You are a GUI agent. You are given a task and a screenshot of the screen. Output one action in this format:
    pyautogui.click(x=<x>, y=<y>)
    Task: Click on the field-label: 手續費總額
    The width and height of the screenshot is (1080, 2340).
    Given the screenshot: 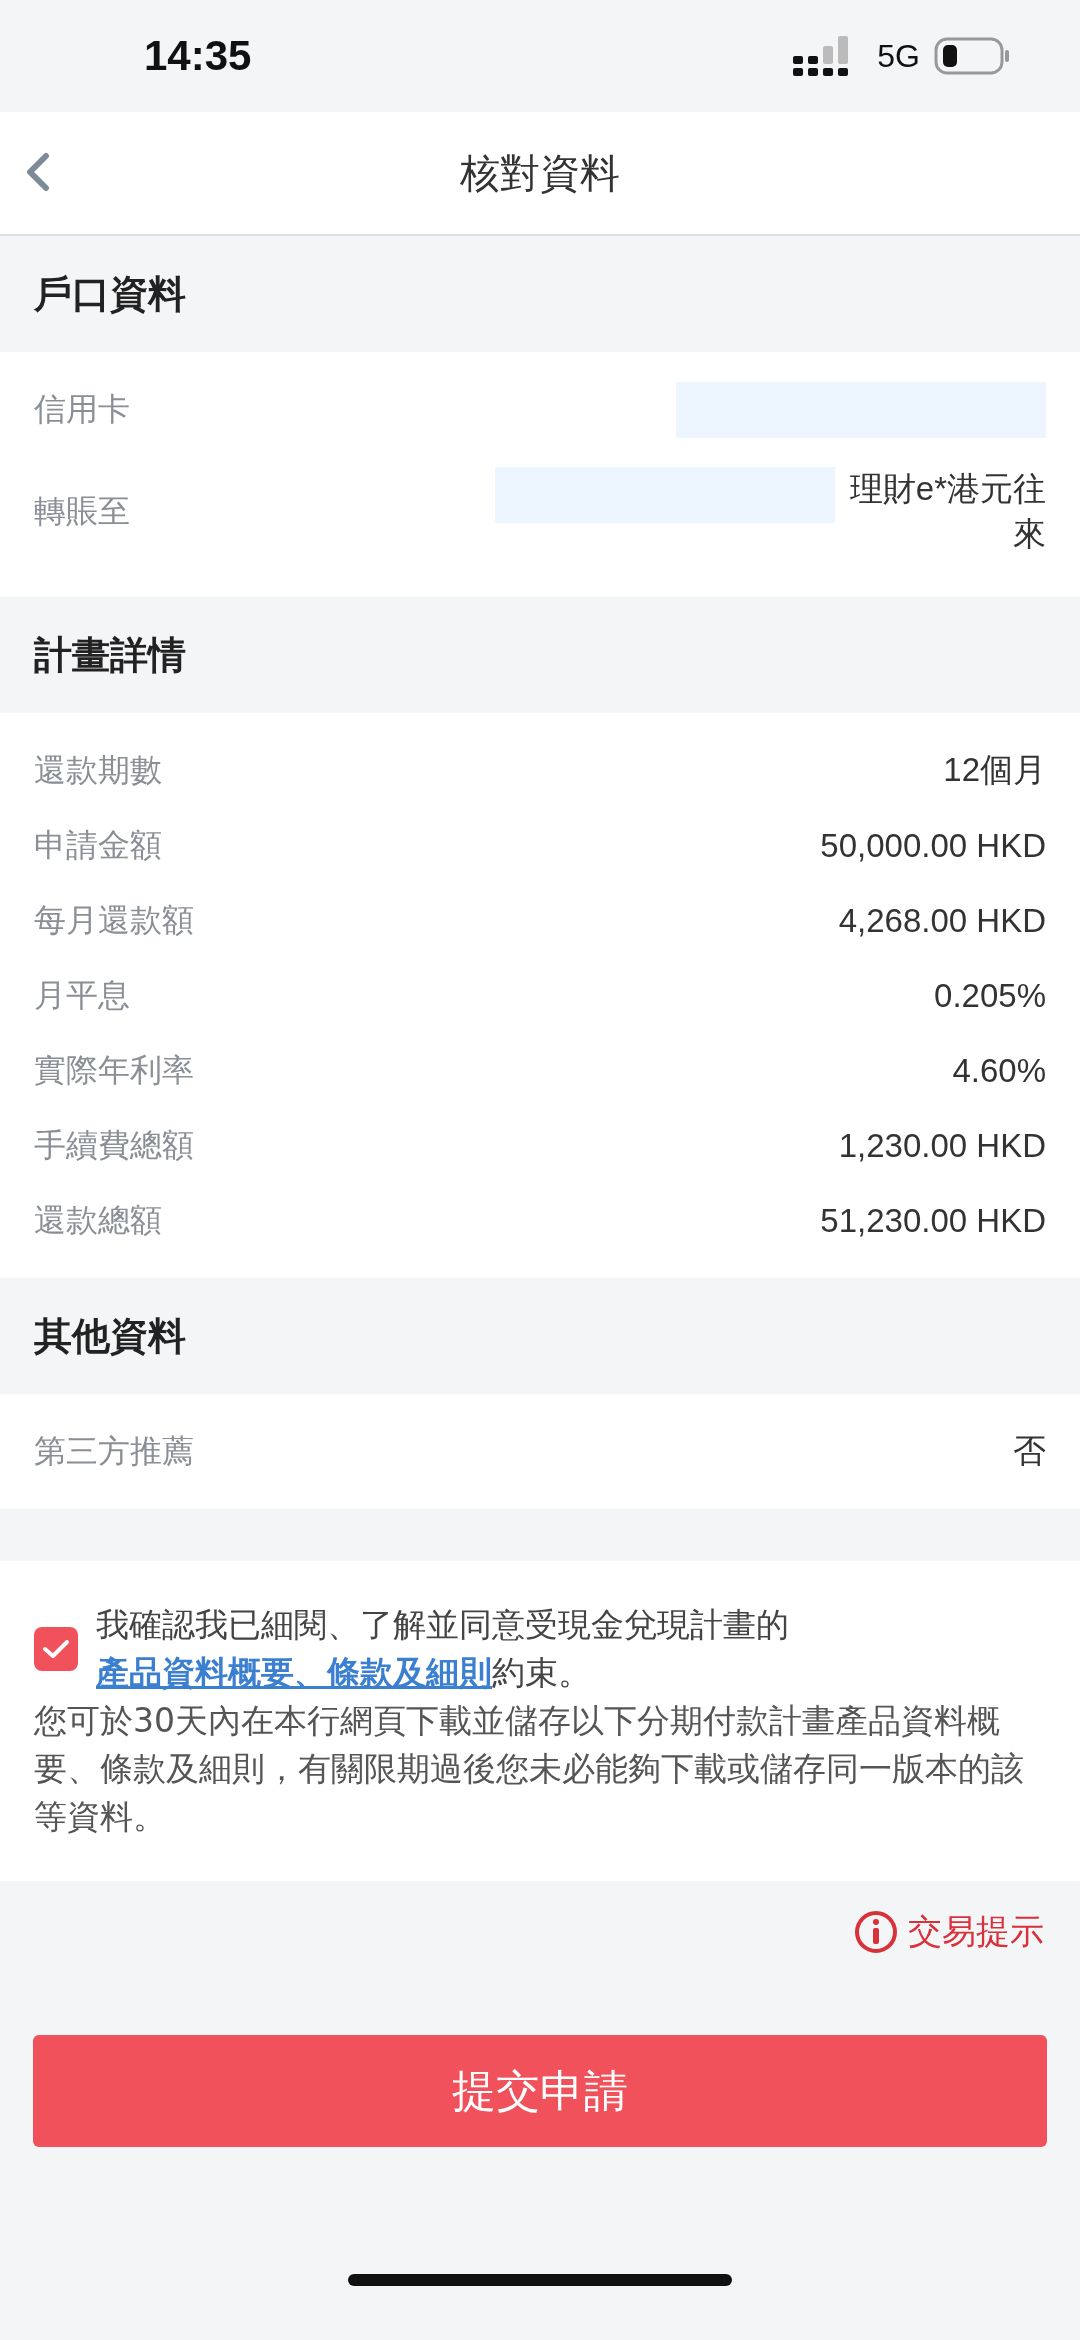 What is the action you would take?
    pyautogui.click(x=114, y=1145)
    